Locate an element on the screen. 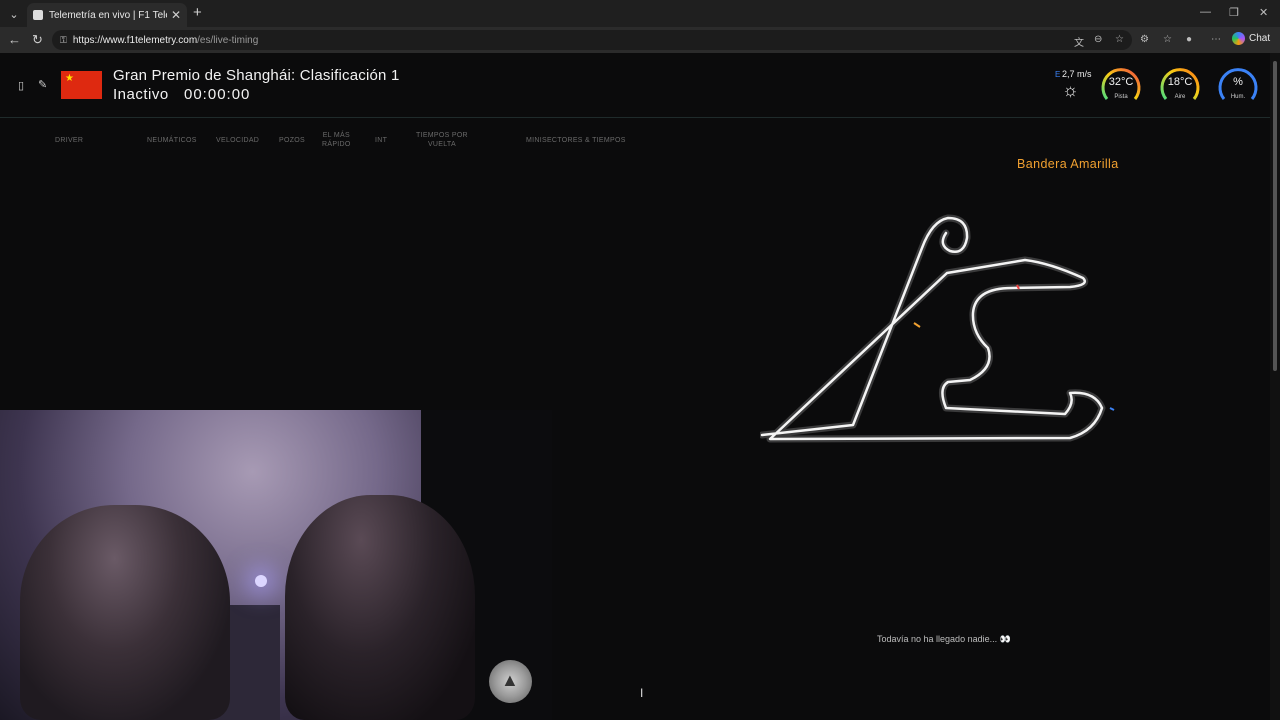  track-flag-status: Bandera Amarilla is located at coordinates (1068, 164).